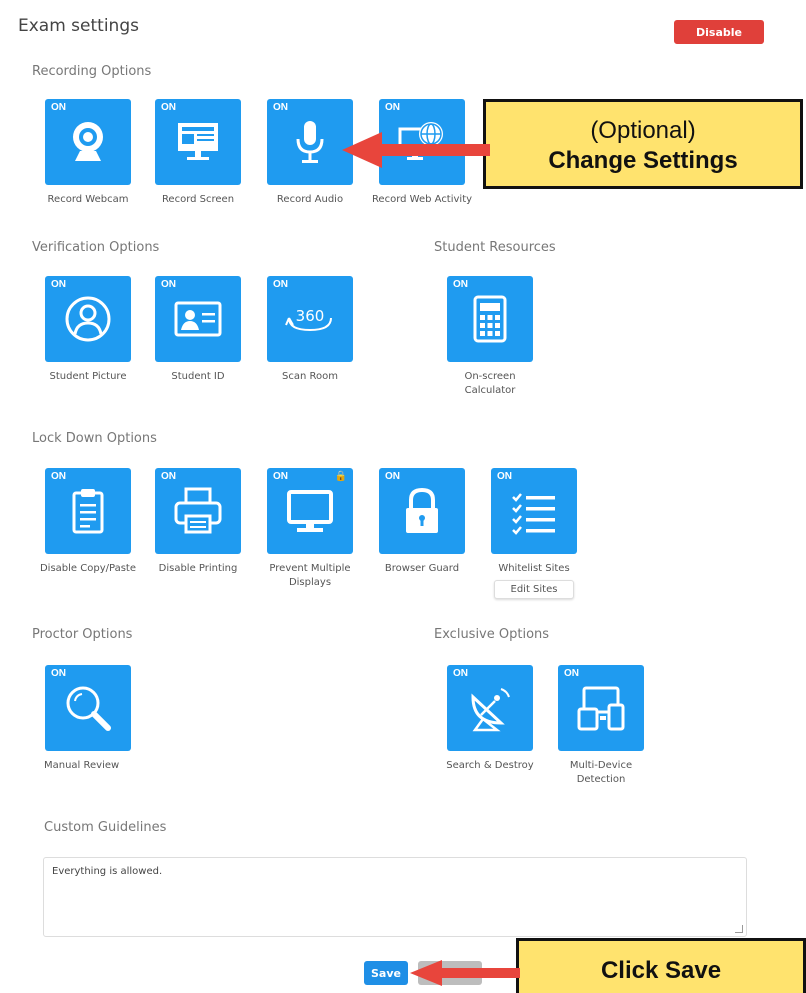 Image resolution: width=806 pixels, height=993 pixels. Describe the element at coordinates (310, 316) in the screenshot. I see `360-glyph: 360` at that location.